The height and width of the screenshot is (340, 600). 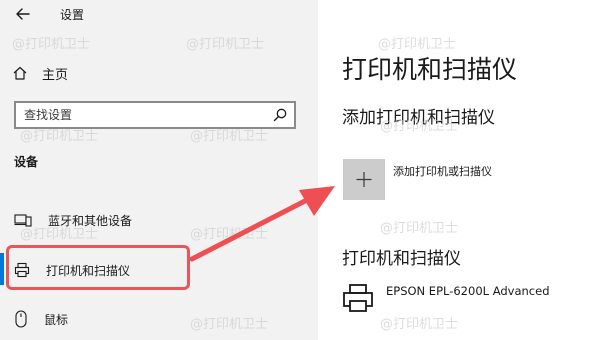 What do you see at coordinates (280, 115) in the screenshot?
I see `search-icon` at bounding box center [280, 115].